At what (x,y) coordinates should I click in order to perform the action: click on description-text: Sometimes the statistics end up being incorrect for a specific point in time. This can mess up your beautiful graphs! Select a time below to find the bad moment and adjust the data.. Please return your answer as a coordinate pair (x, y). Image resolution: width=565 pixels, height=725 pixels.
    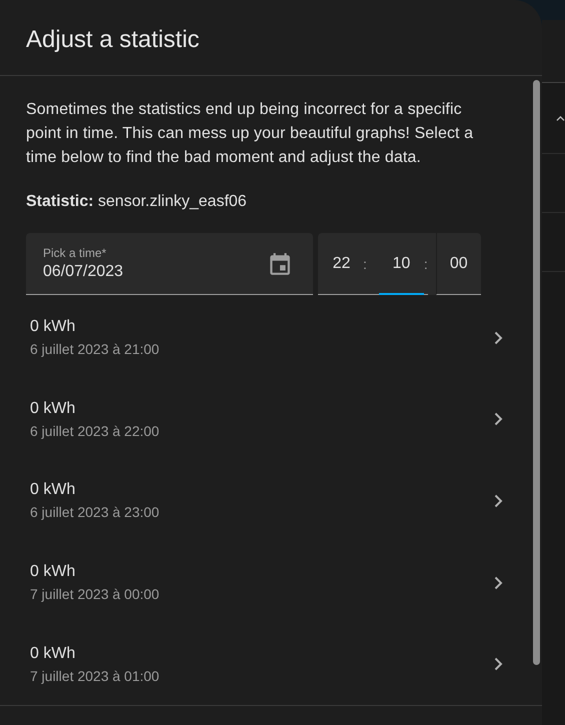
    Looking at the image, I should click on (250, 134).